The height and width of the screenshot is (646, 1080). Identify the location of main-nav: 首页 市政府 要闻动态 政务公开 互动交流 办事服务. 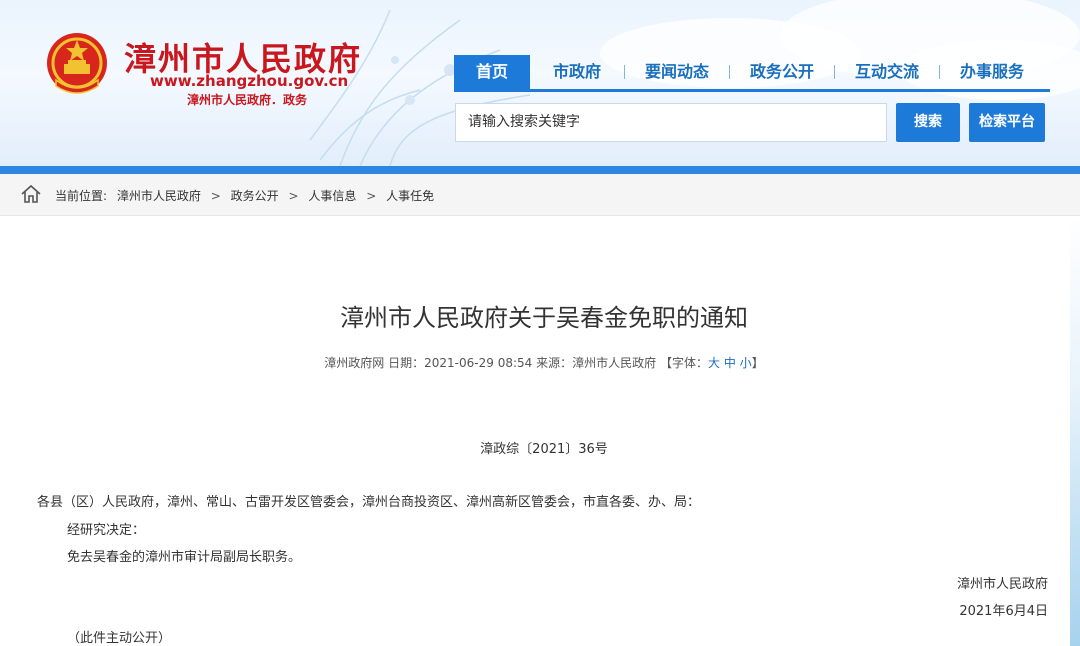
(752, 72).